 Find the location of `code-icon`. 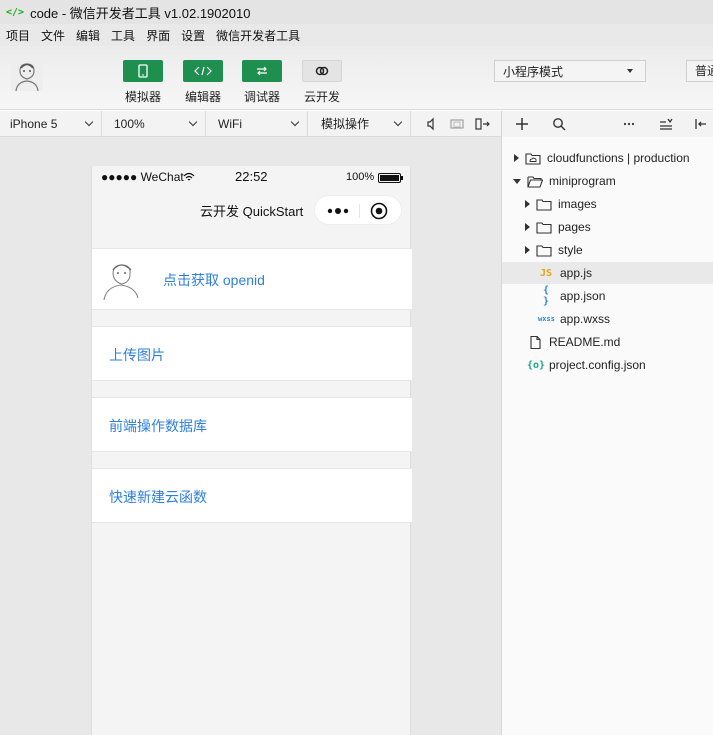

code-icon is located at coordinates (203, 71).